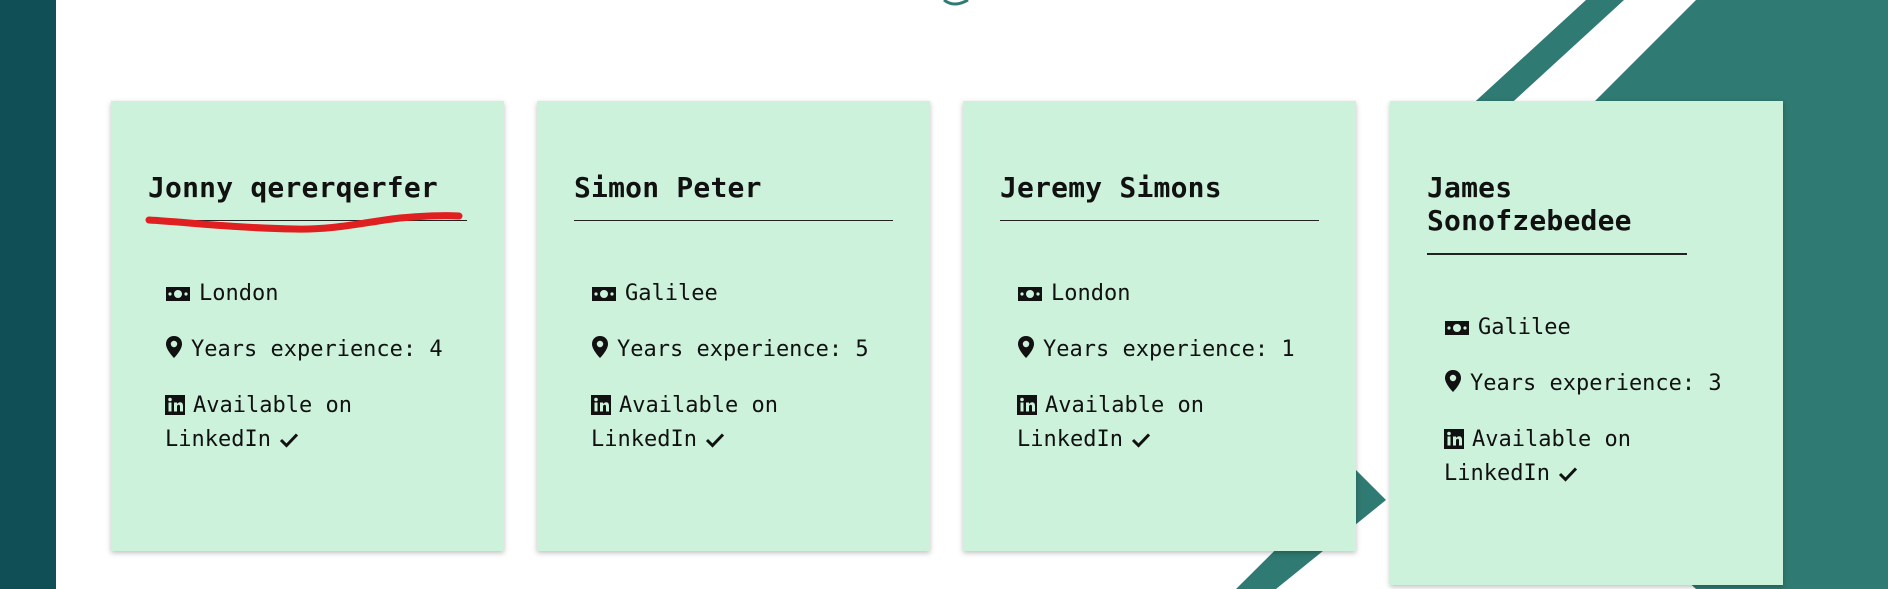 The image size is (1888, 589). I want to click on experience-value: 3, so click(1715, 383).